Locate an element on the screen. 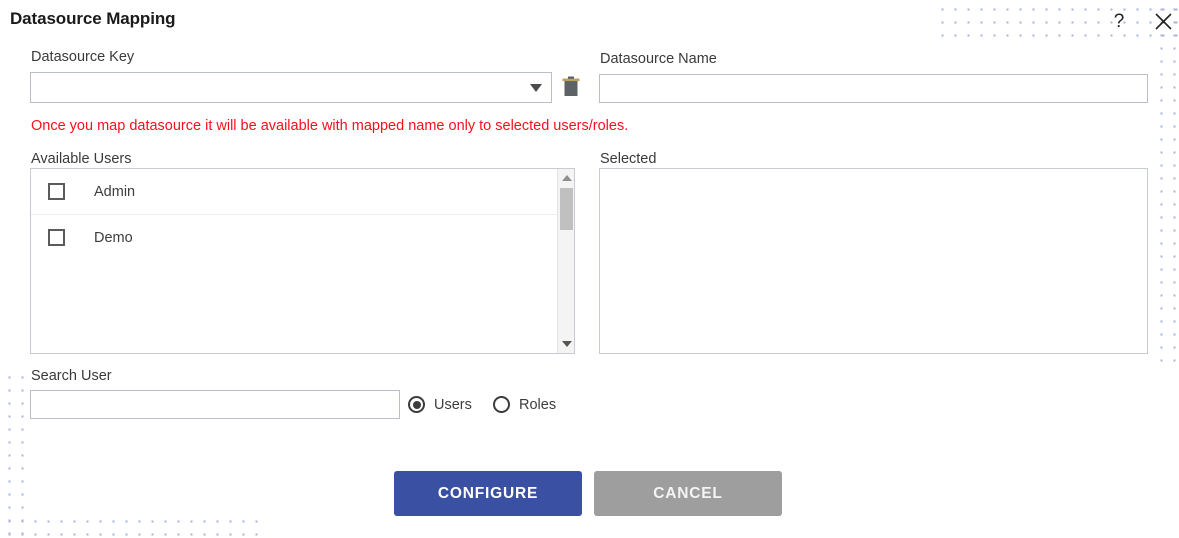 The image size is (1179, 538). chevron-down-icon is located at coordinates (536, 88).